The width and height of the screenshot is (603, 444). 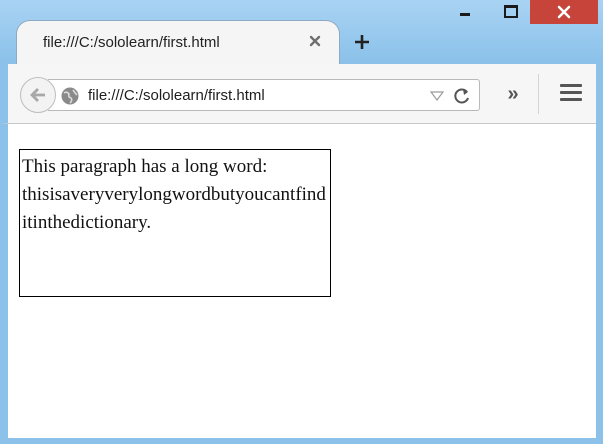 I want to click on maximize-button, so click(x=511, y=11).